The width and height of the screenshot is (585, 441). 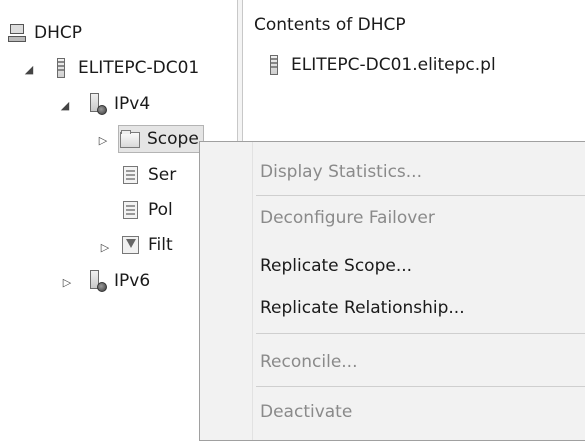 I want to click on tree-node-ipv4: IPv4, so click(x=118, y=104).